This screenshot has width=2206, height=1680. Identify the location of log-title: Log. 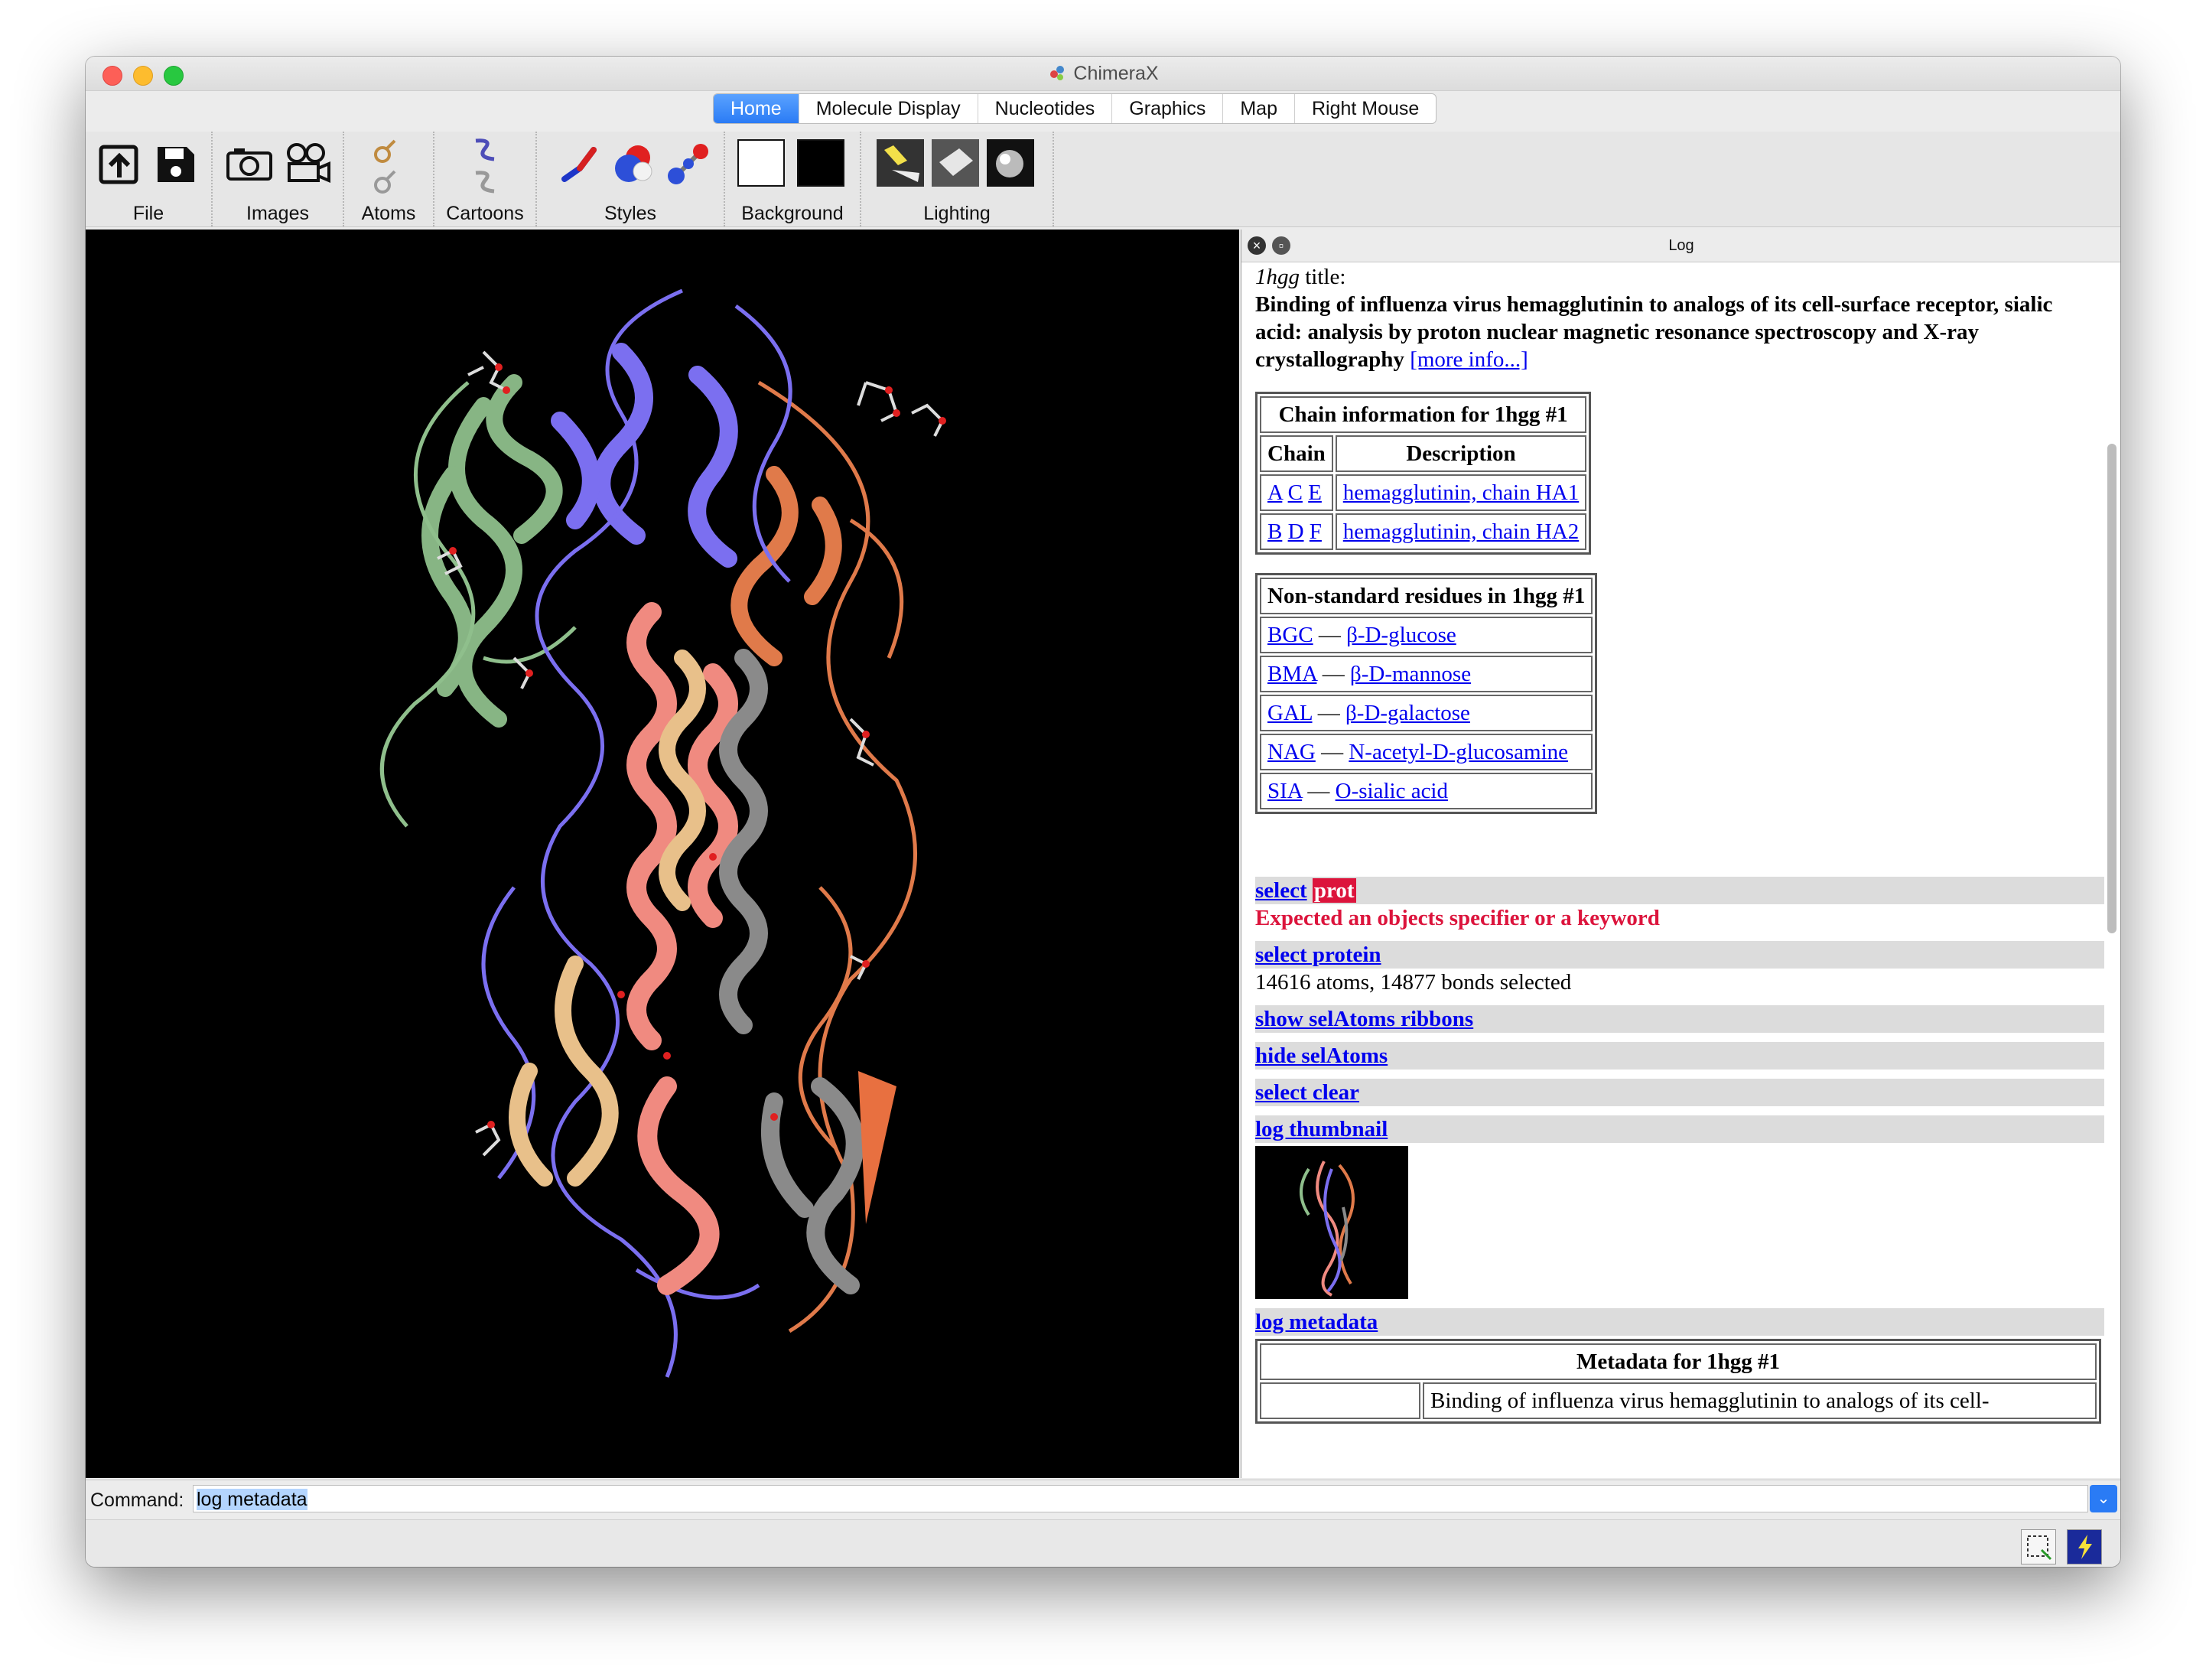
(1681, 245).